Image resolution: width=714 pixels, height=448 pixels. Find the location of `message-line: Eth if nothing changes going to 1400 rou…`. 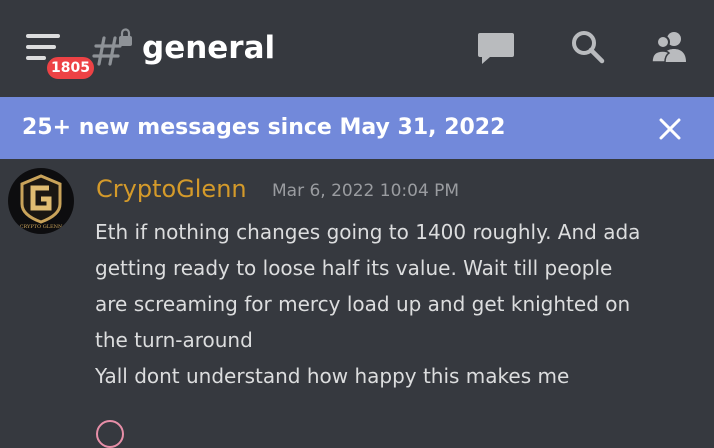

message-line: Eth if nothing changes going to 1400 rou… is located at coordinates (368, 232).